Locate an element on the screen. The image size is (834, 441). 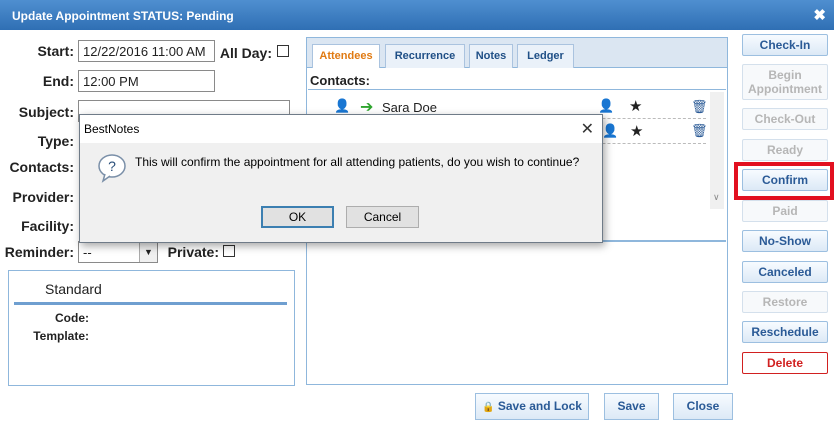
delete-button: Delete is located at coordinates (785, 363).